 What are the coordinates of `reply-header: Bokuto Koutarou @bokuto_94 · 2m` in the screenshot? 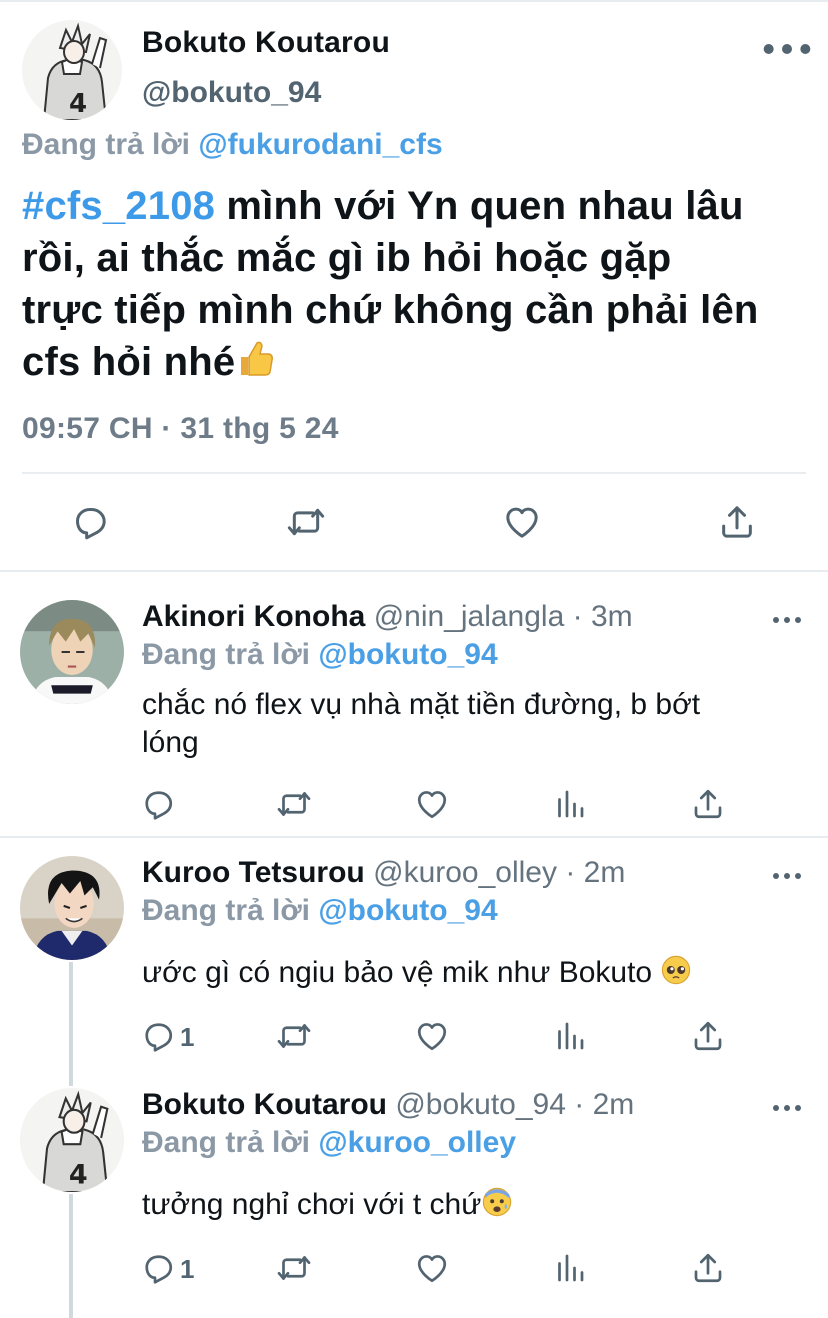 It's located at (388, 1105).